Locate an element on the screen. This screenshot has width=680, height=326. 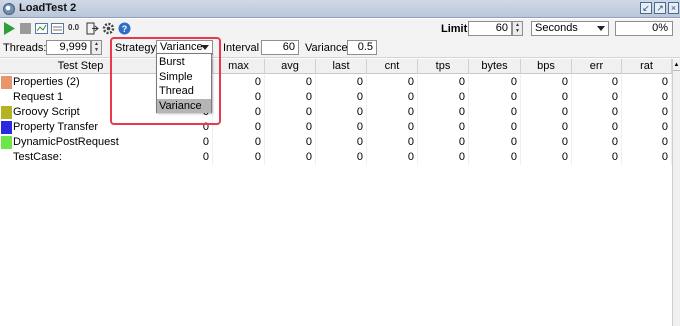
table-row: Request 10000000000 is located at coordinates (336, 97).